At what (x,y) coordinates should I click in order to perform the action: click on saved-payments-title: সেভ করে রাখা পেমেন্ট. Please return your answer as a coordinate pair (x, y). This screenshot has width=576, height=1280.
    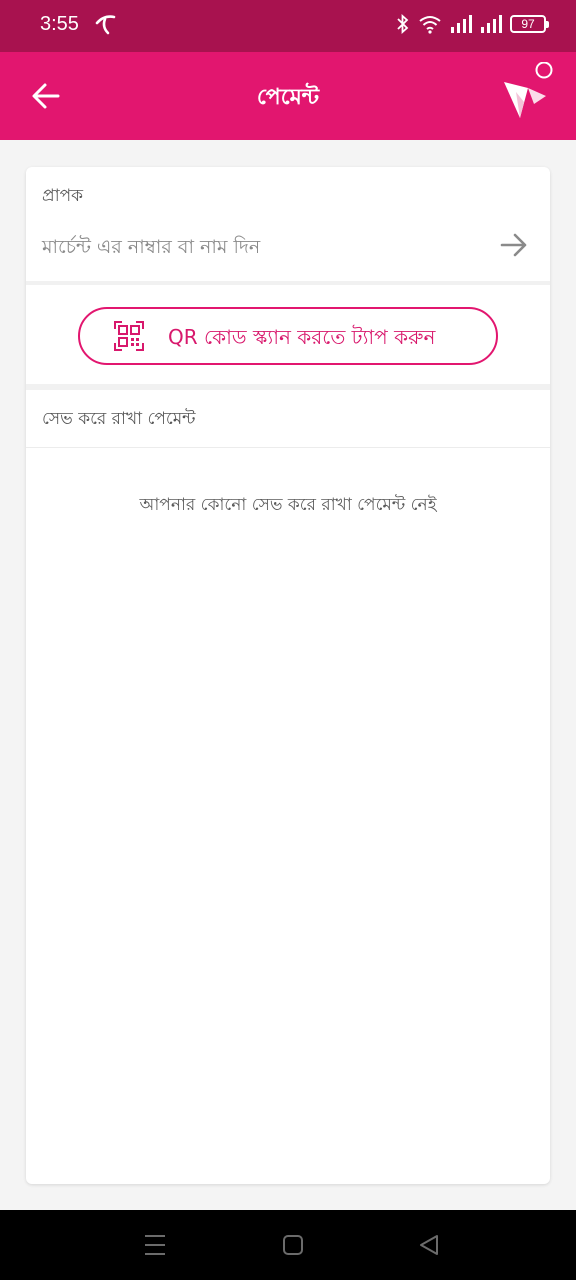
    Looking at the image, I should click on (119, 419).